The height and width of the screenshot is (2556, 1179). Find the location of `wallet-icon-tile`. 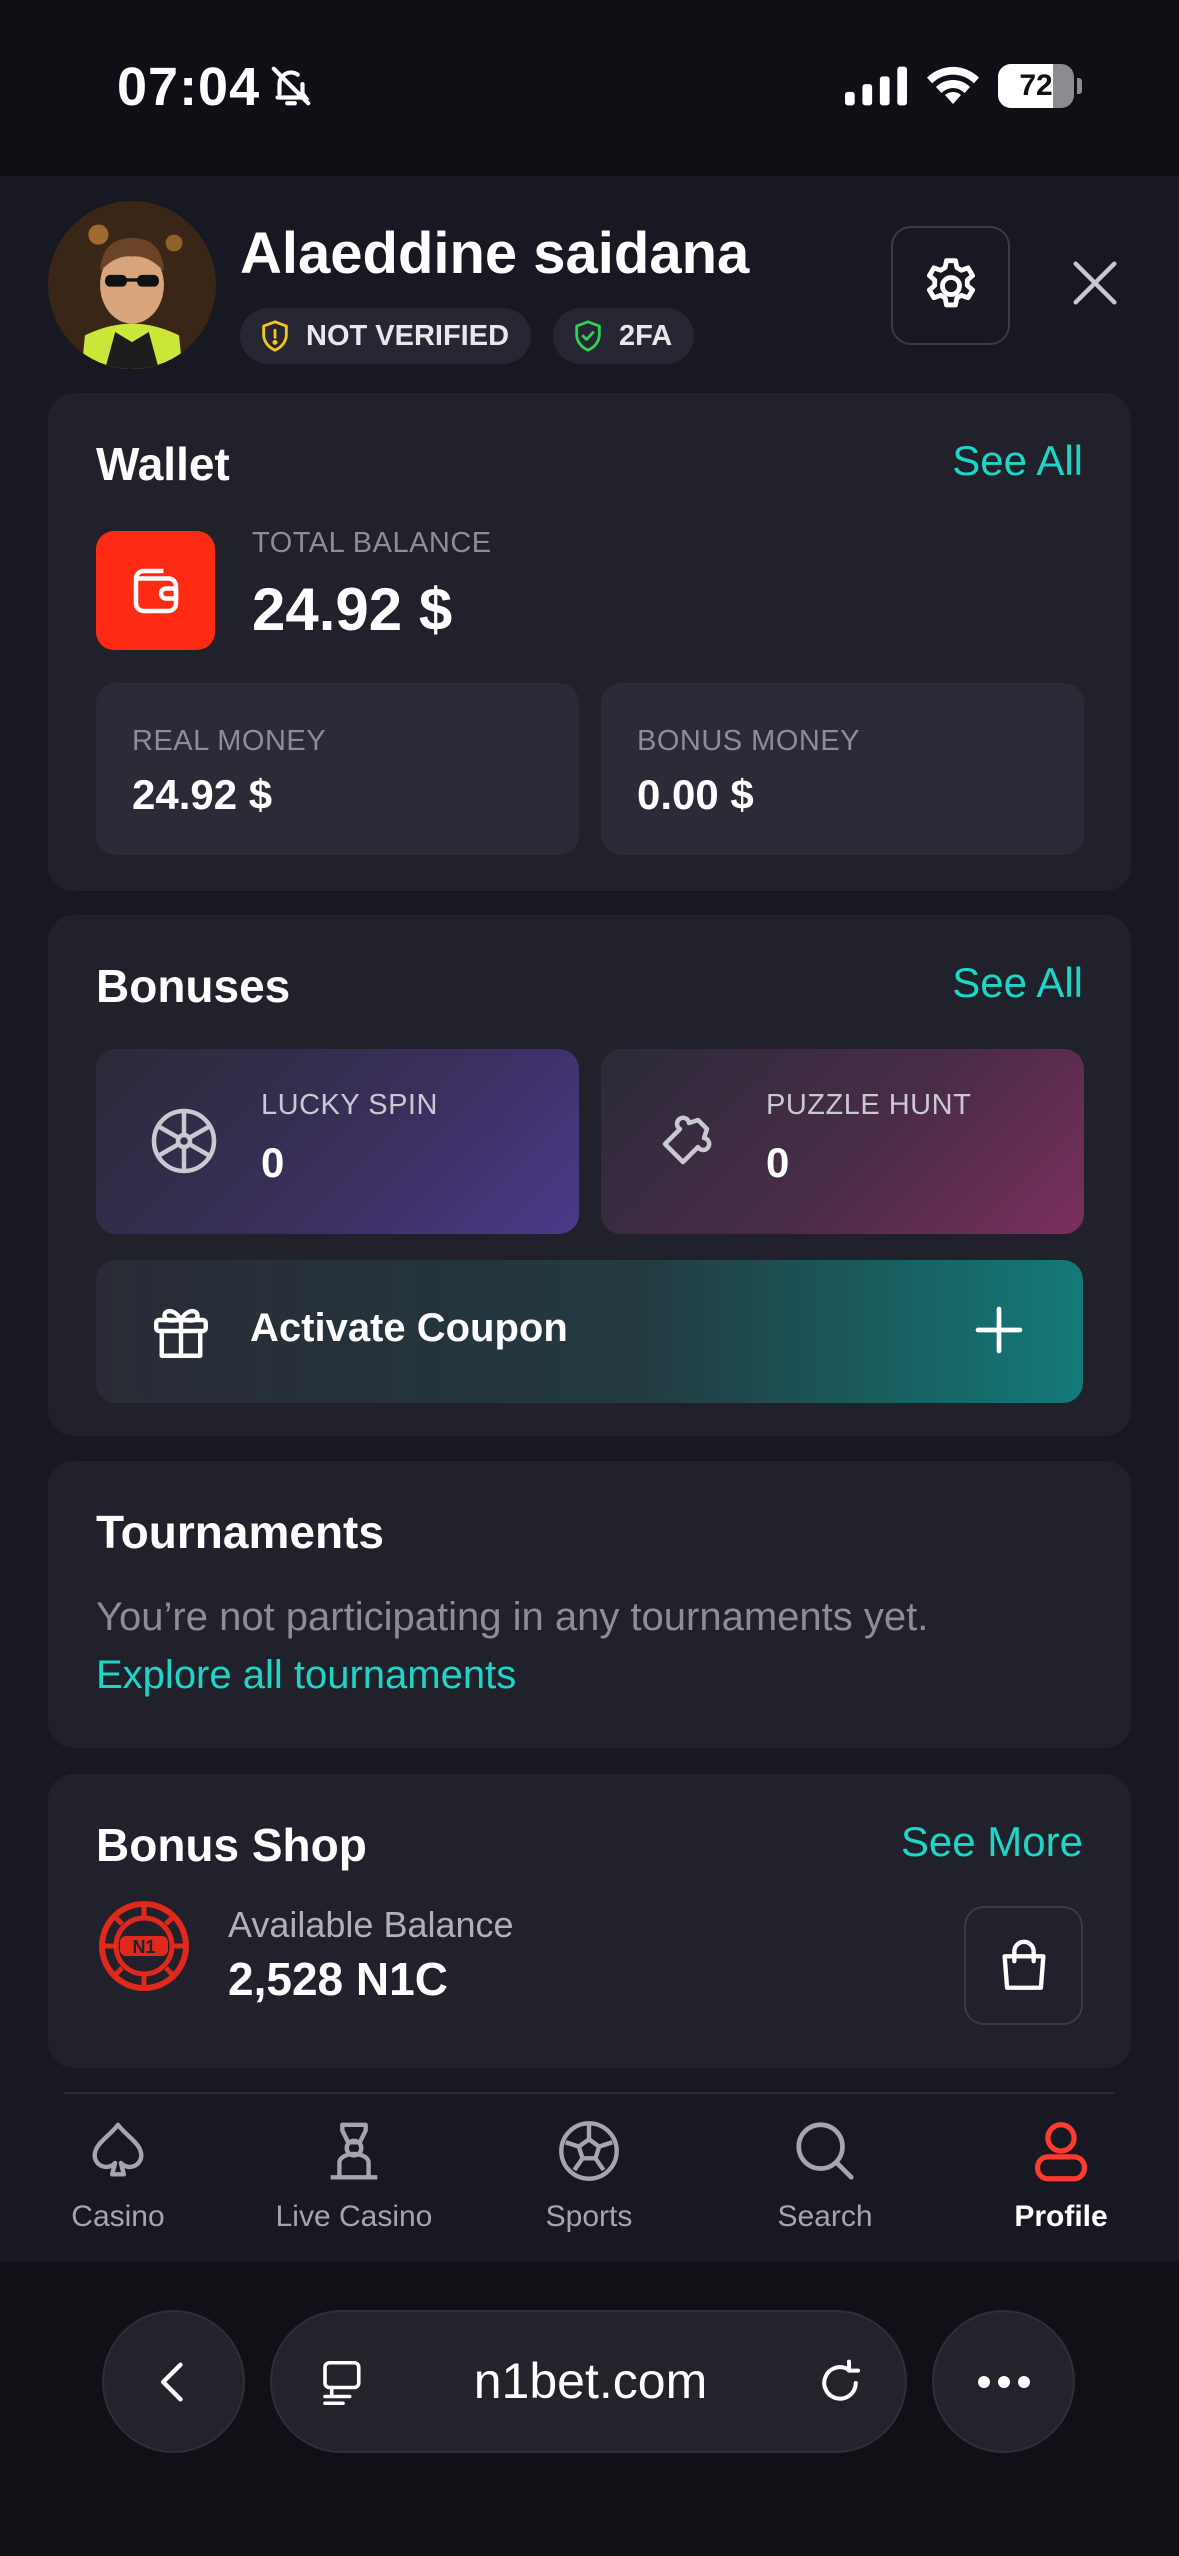

wallet-icon-tile is located at coordinates (155, 590).